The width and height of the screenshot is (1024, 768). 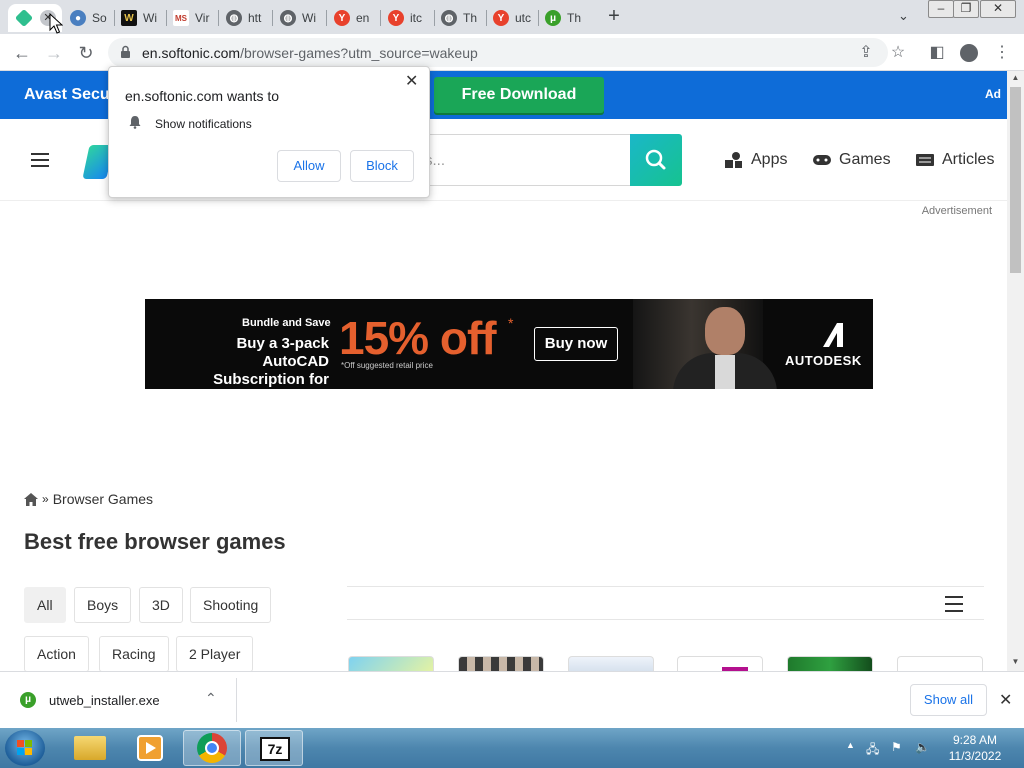 I want to click on filter-shooting: Shooting, so click(x=231, y=605).